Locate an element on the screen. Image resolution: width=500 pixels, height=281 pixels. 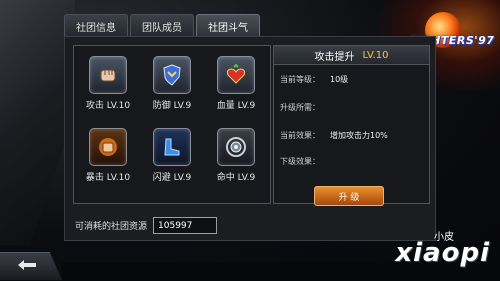
fist-icon is located at coordinates (108, 75).